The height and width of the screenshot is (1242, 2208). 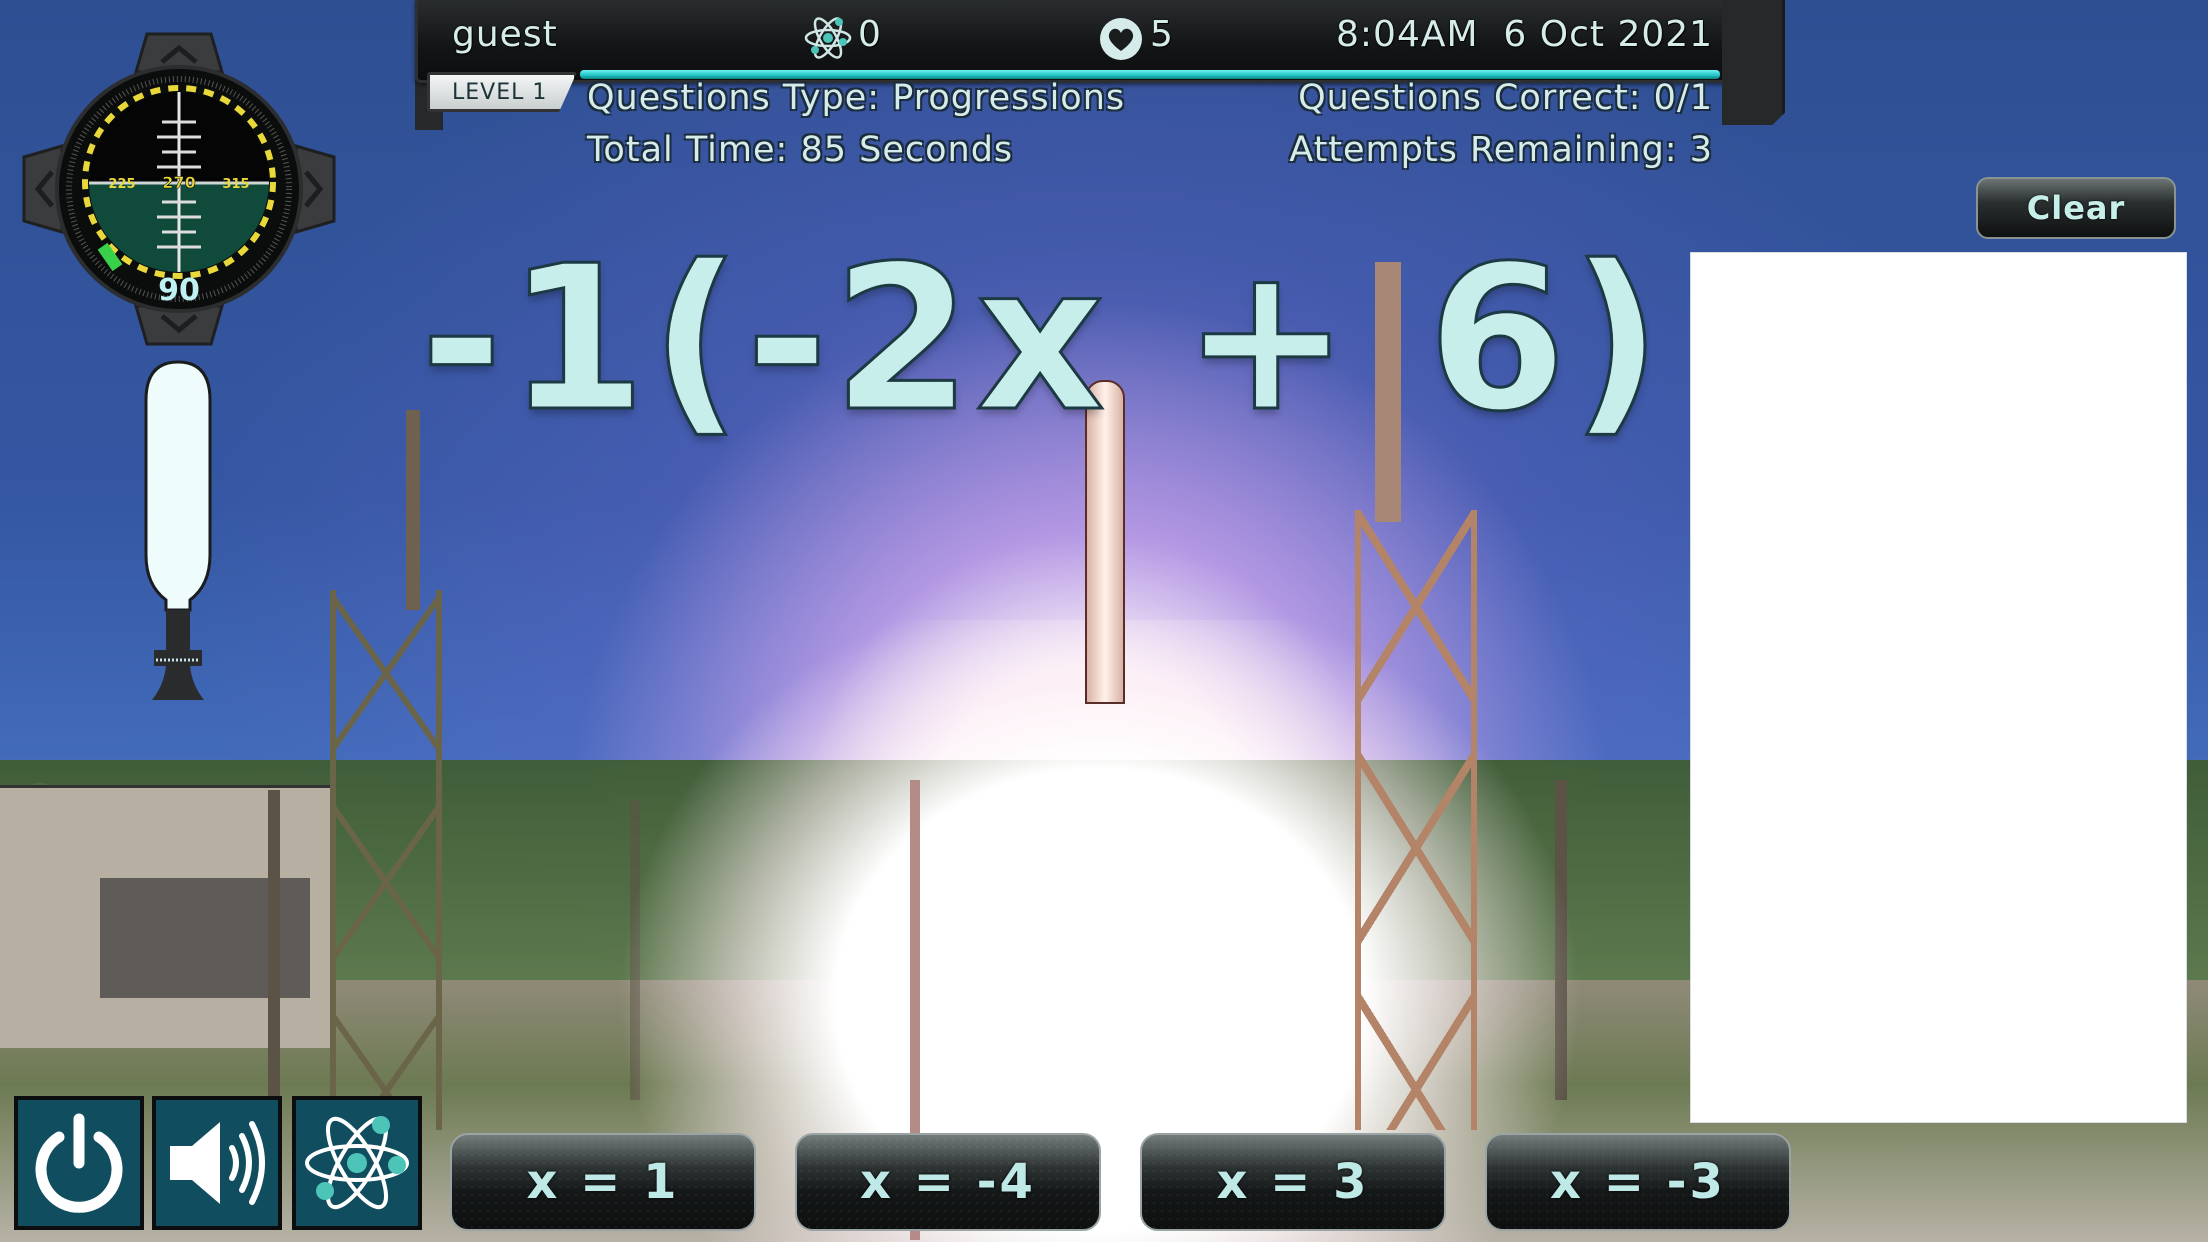 I want to click on answer-button-2: x = -4, so click(x=948, y=1182).